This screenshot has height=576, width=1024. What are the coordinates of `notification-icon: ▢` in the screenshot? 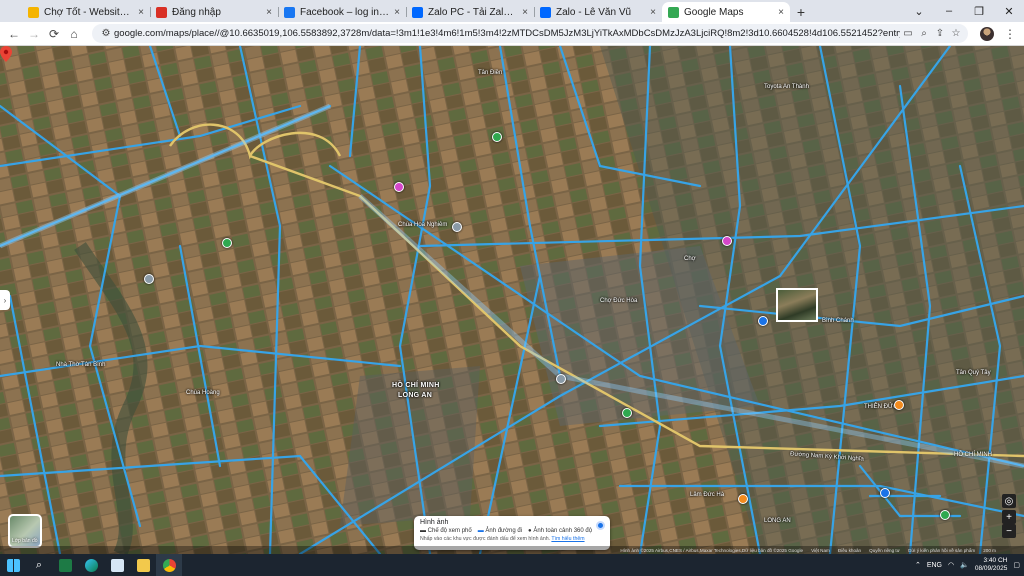 It's located at (1016, 565).